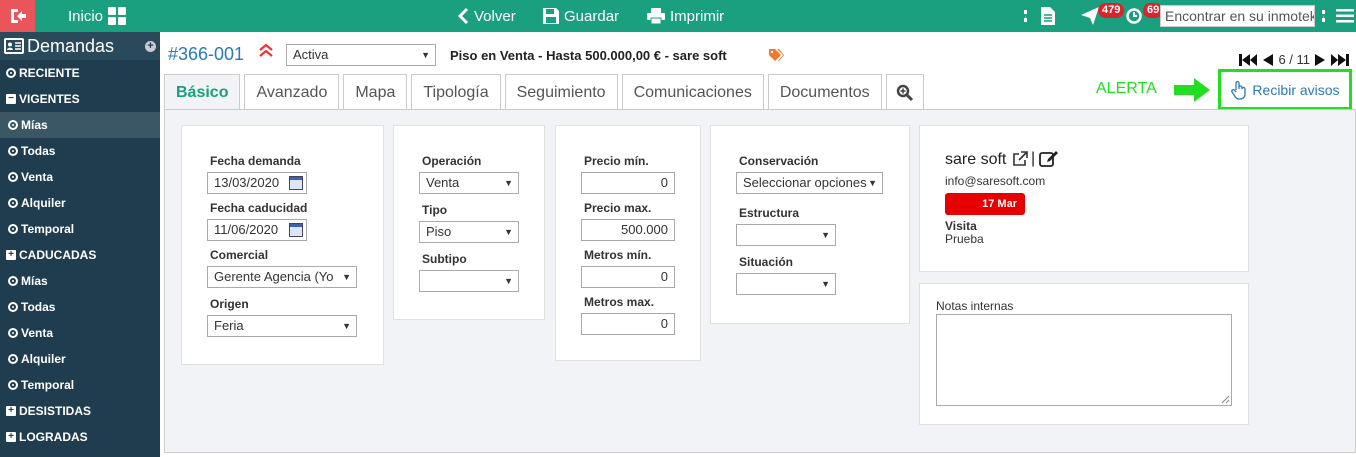 This screenshot has height=457, width=1356. Describe the element at coordinates (580, 16) in the screenshot. I see `save-button: Guardar` at that location.